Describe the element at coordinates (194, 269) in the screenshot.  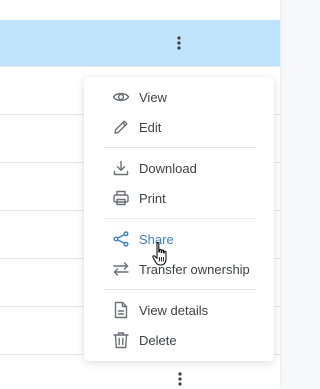
I see `menu-item-label: Transfer ownership` at that location.